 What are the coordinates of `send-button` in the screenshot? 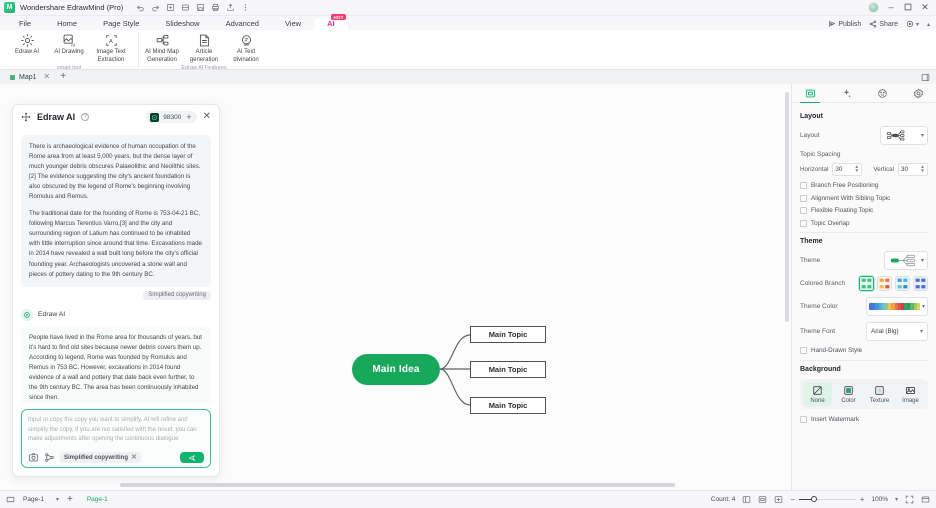 It's located at (192, 457).